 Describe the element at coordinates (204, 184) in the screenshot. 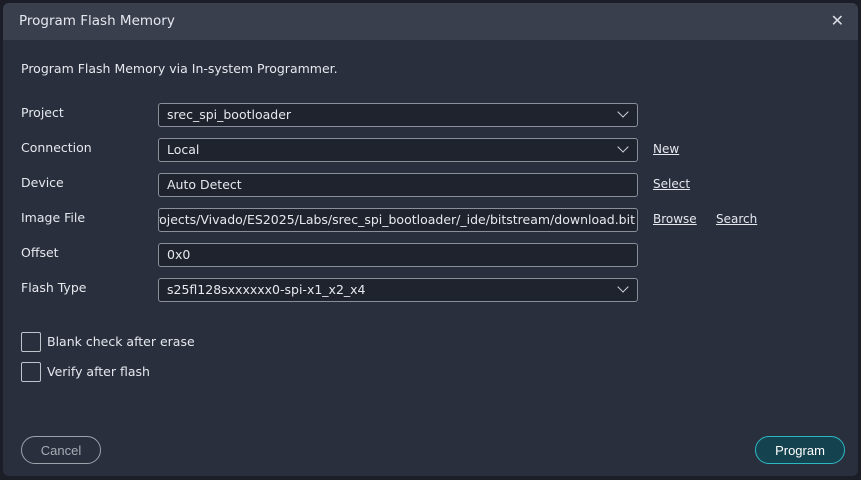

I see `device-value: Auto Detect` at that location.